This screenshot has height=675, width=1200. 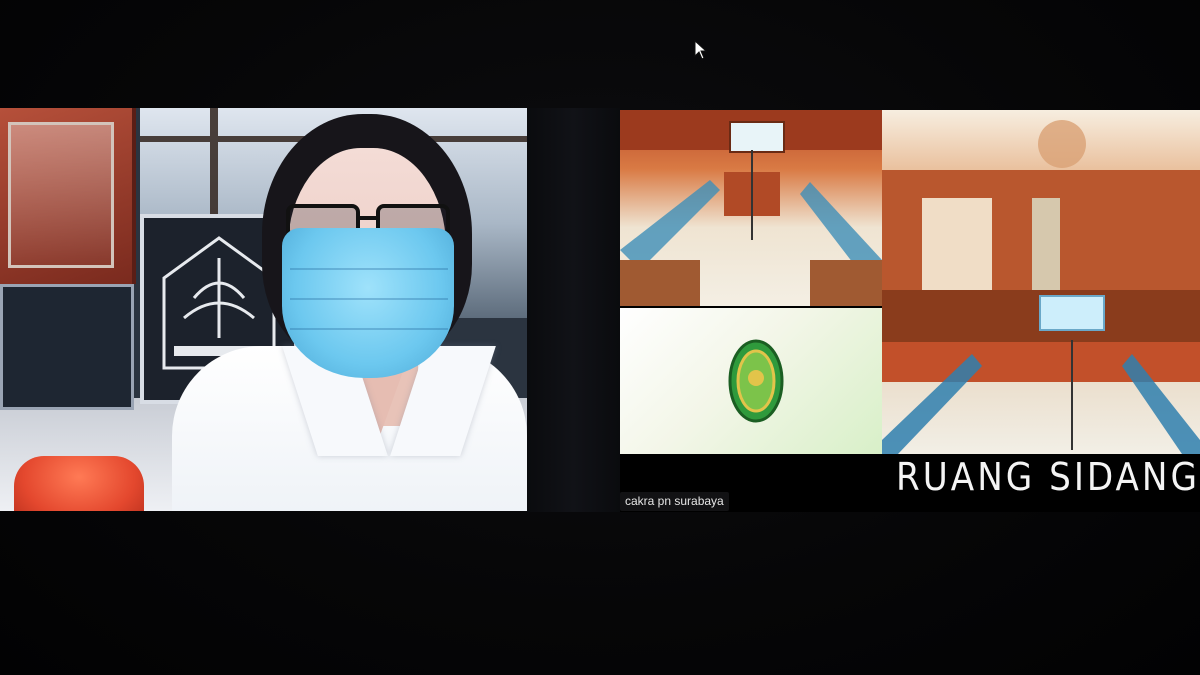 What do you see at coordinates (573, 310) in the screenshot?
I see `tile-gap` at bounding box center [573, 310].